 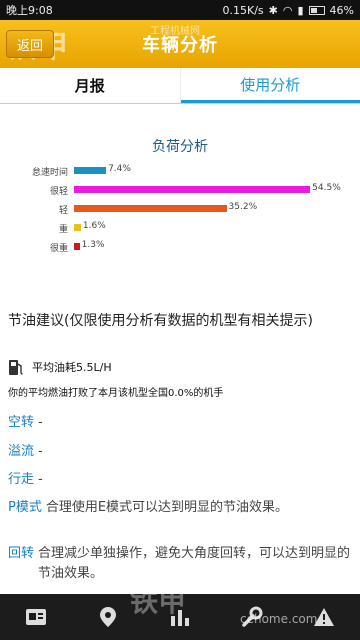 What do you see at coordinates (326, 188) in the screenshot?
I see `bar-value-label: 54.5%` at bounding box center [326, 188].